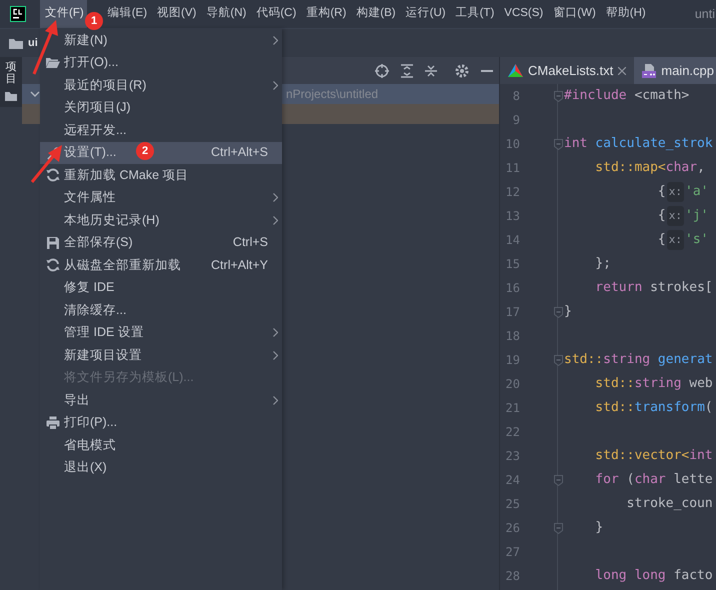  I want to click on shortcut-label: Ctrl+Alt+S, so click(239, 153).